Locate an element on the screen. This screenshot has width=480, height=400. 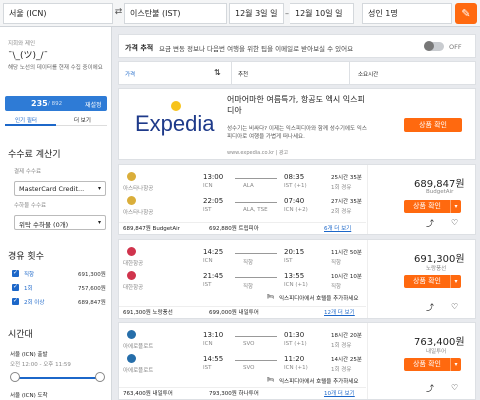
baggage-fee-select: 위탁 수하물 (0개) ▾ is located at coordinates (60, 222).